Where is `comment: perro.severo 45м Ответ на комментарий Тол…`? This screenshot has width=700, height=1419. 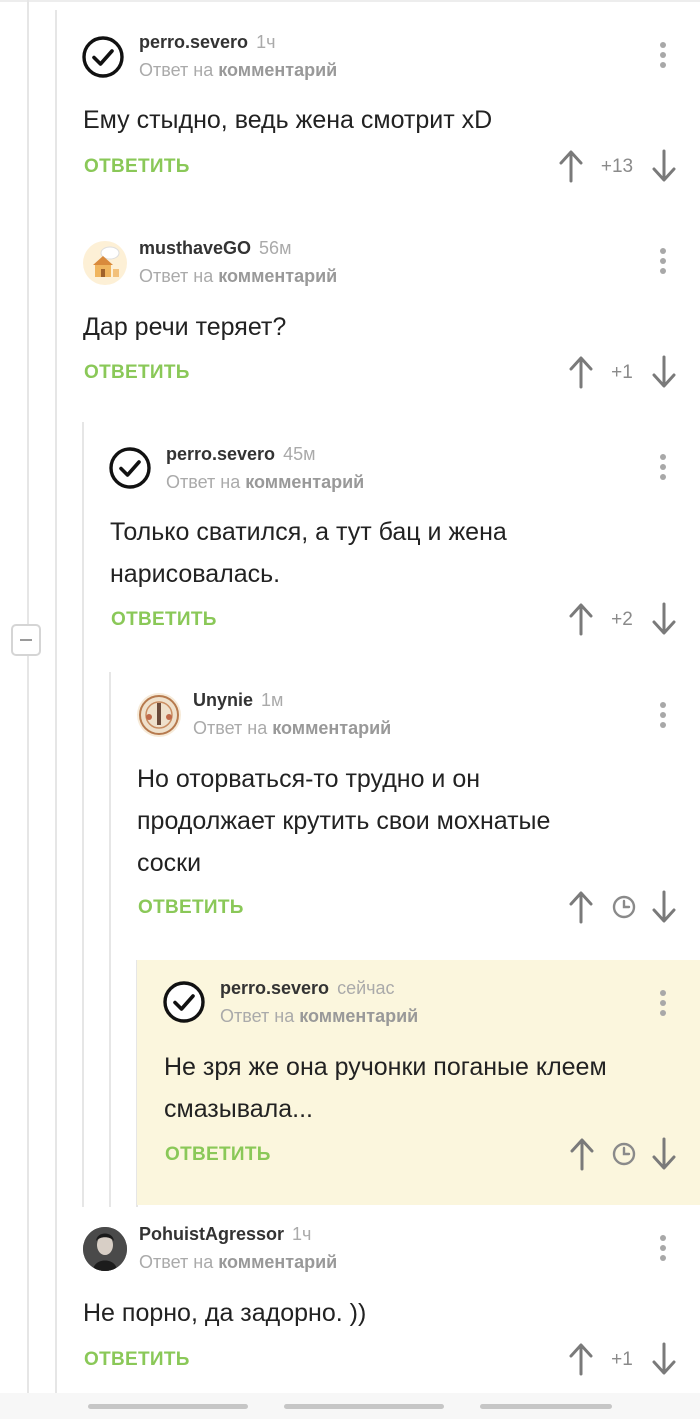 comment: perro.severo 45м Ответ на комментарий Тол… is located at coordinates (391, 547).